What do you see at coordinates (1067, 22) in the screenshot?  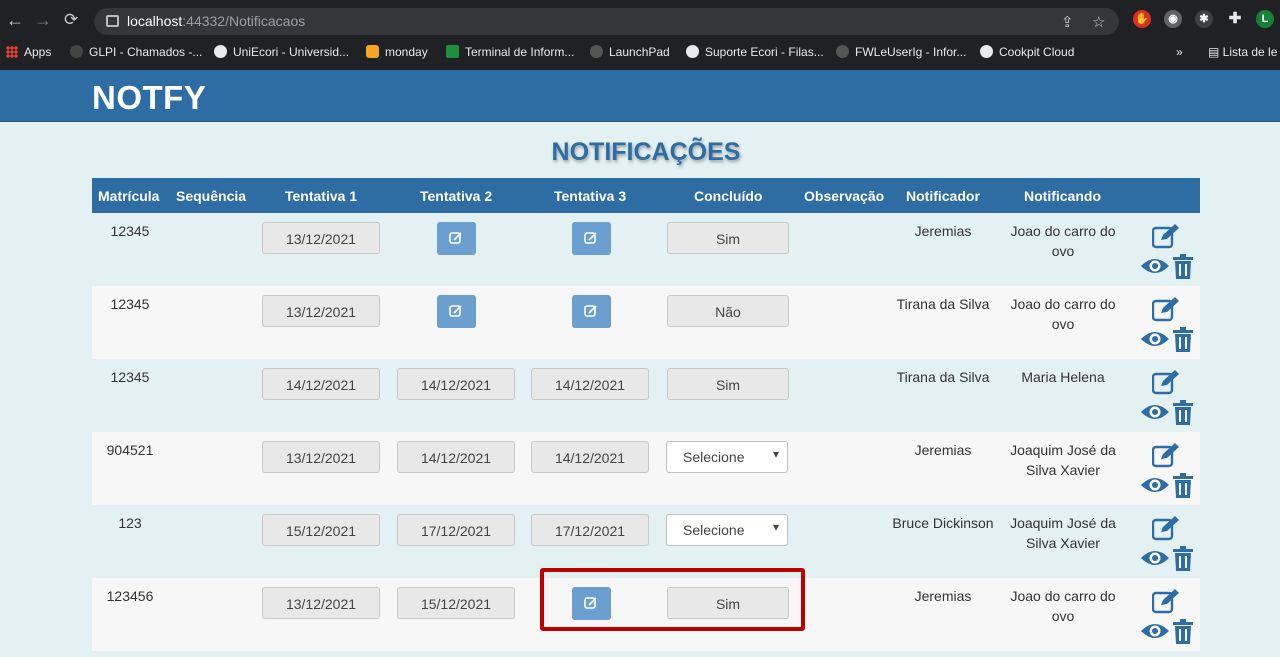 I see `share-icon: ⇪` at bounding box center [1067, 22].